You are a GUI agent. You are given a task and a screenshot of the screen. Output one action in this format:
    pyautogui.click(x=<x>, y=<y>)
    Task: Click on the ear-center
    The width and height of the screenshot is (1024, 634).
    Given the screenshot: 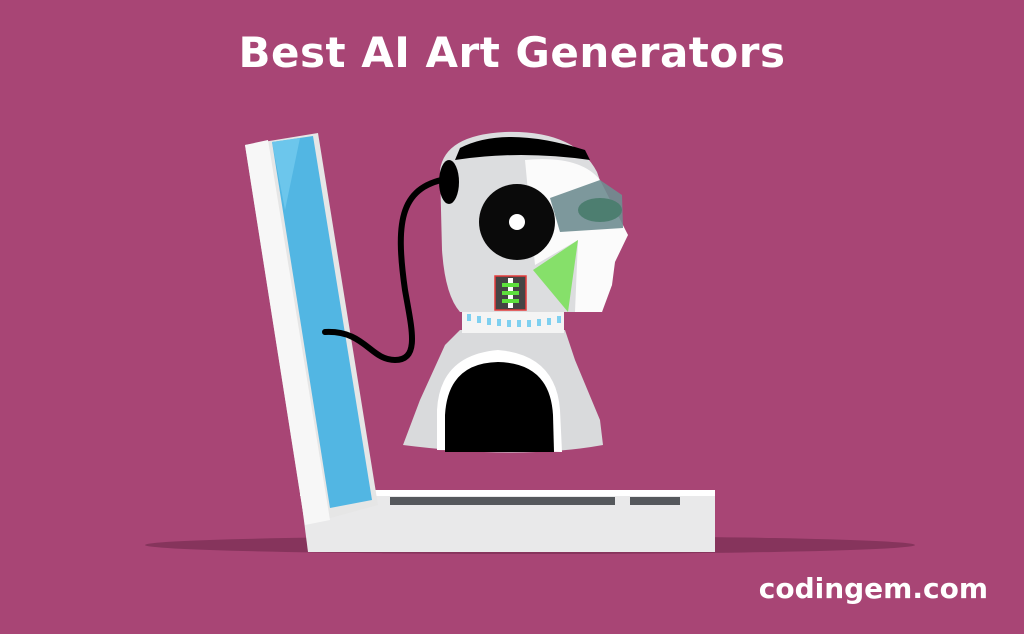 What is the action you would take?
    pyautogui.click(x=517, y=222)
    